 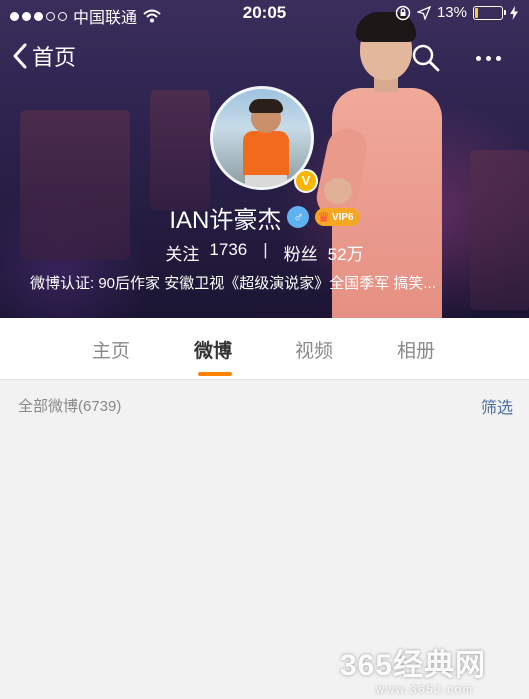 I want to click on status-bar: 中国联通 20:05 13%, so click(x=264, y=13).